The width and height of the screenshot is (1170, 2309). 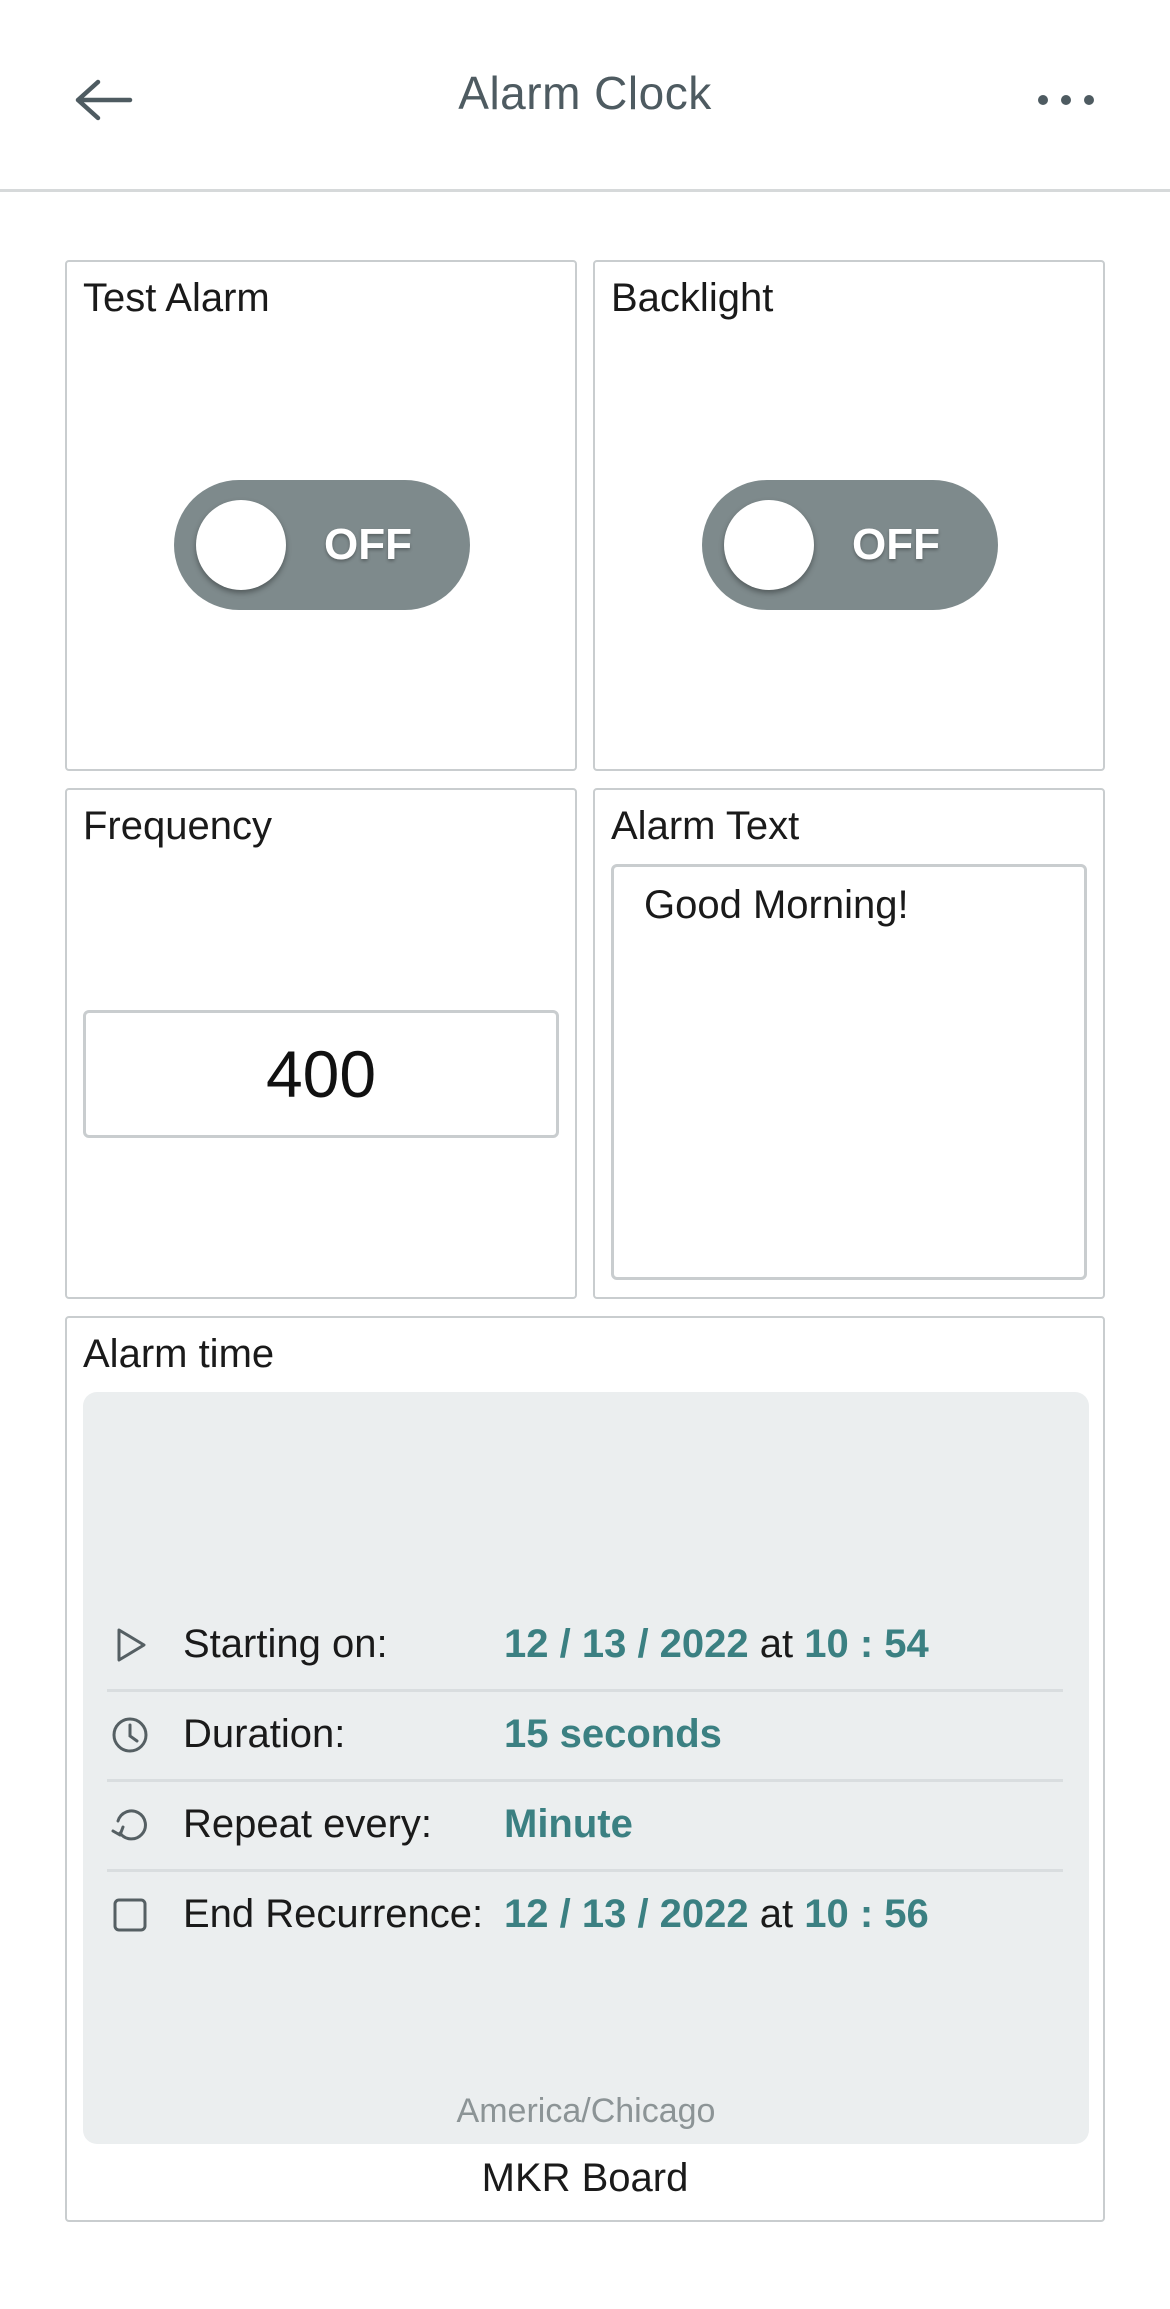 I want to click on backlight-title: Backlight, so click(x=692, y=298).